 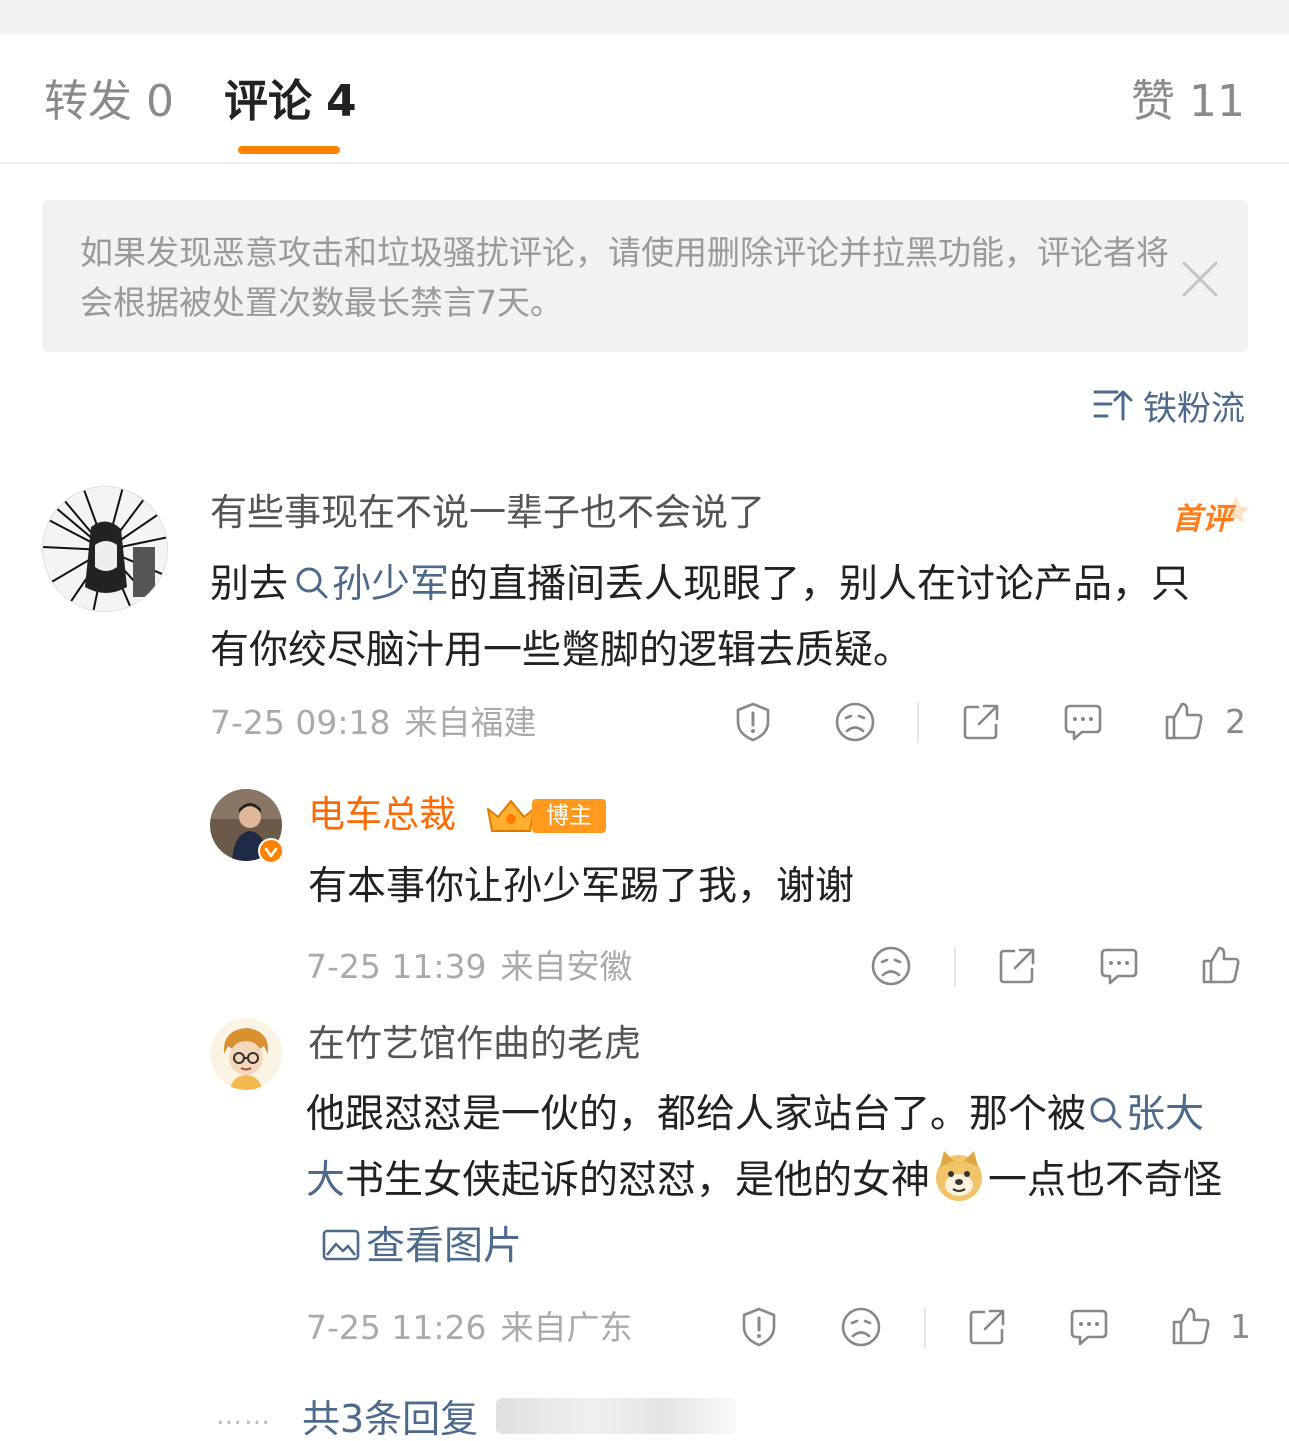 I want to click on reply-meta: 7-25 11:39 来自安徽, so click(x=469, y=967).